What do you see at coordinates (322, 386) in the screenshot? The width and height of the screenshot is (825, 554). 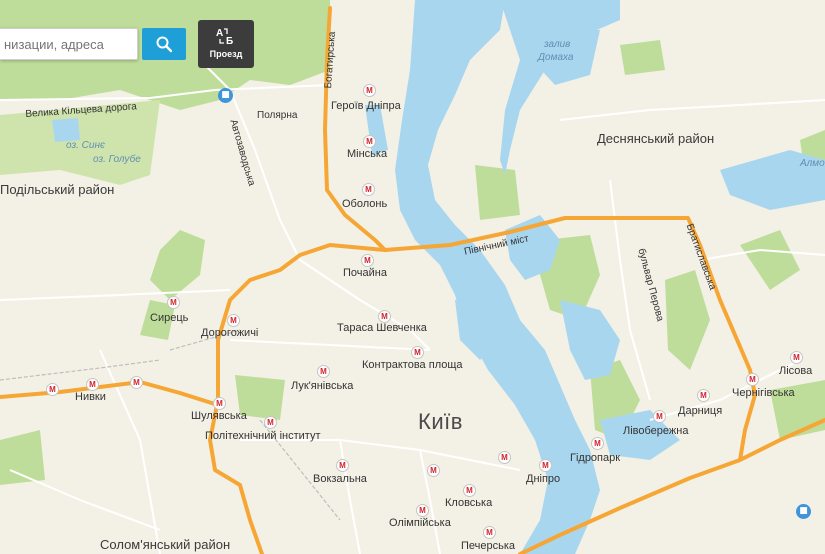 I see `metro-station-lukianivska: Лук'янівська` at bounding box center [322, 386].